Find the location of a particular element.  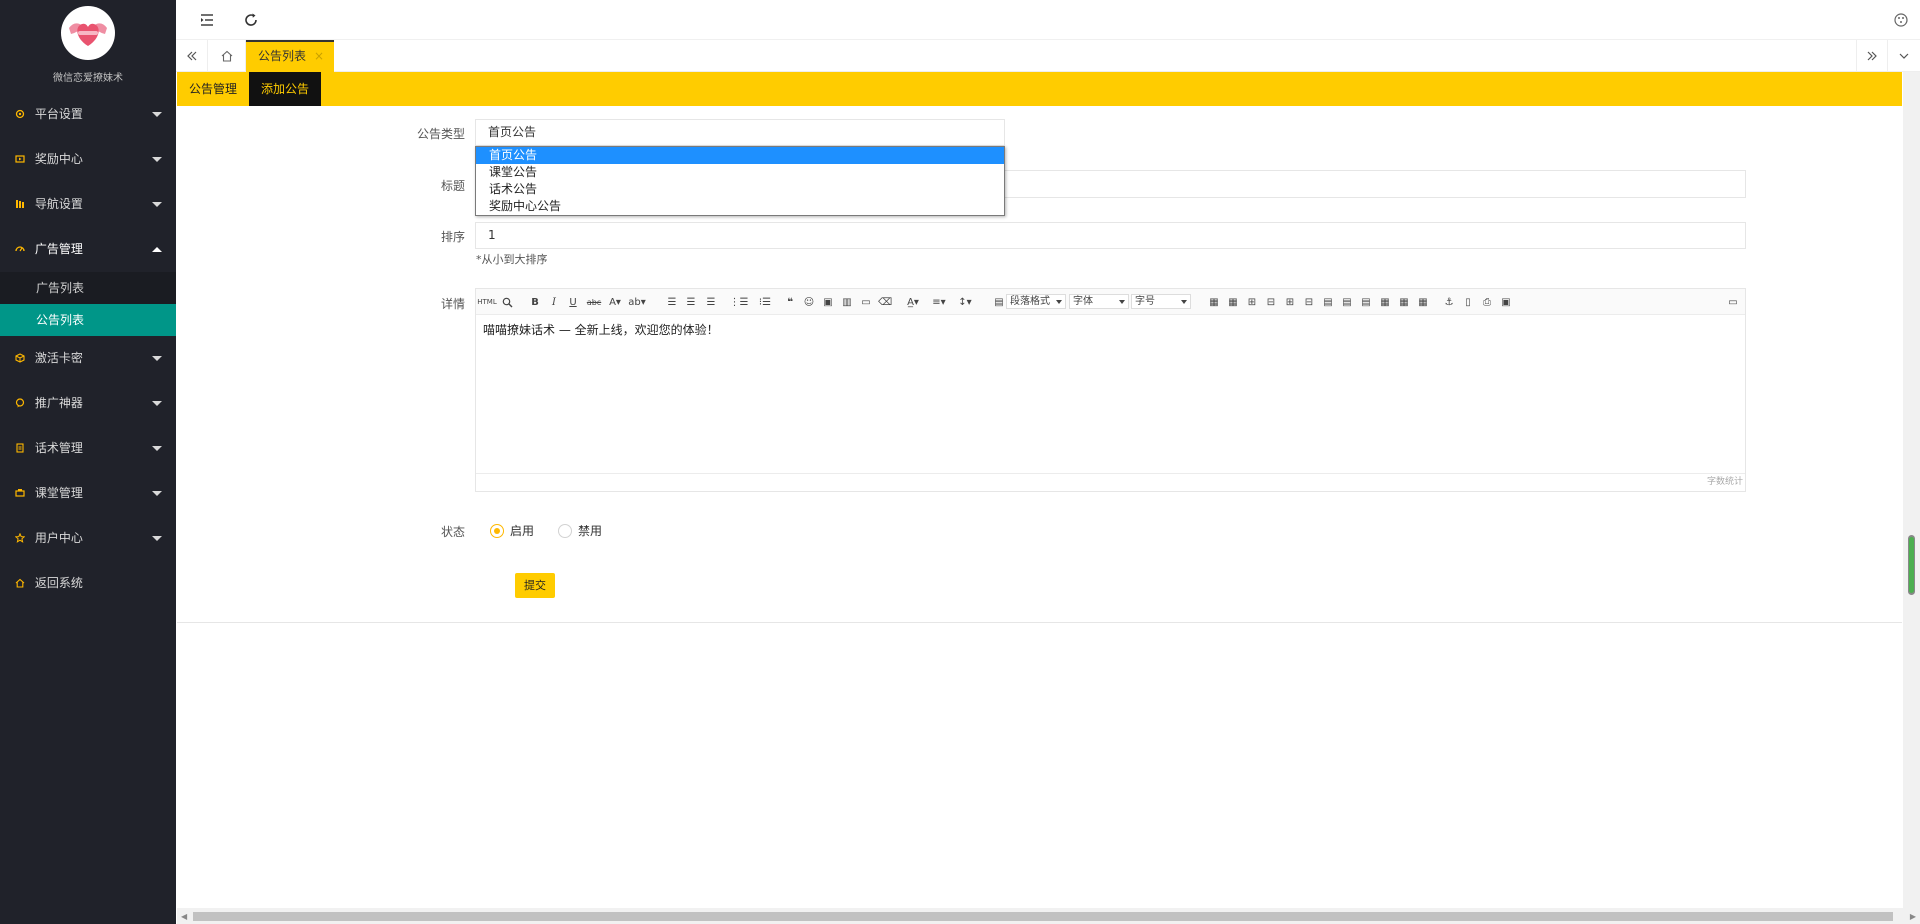

tabs-scroll-left-icon is located at coordinates (192, 56).